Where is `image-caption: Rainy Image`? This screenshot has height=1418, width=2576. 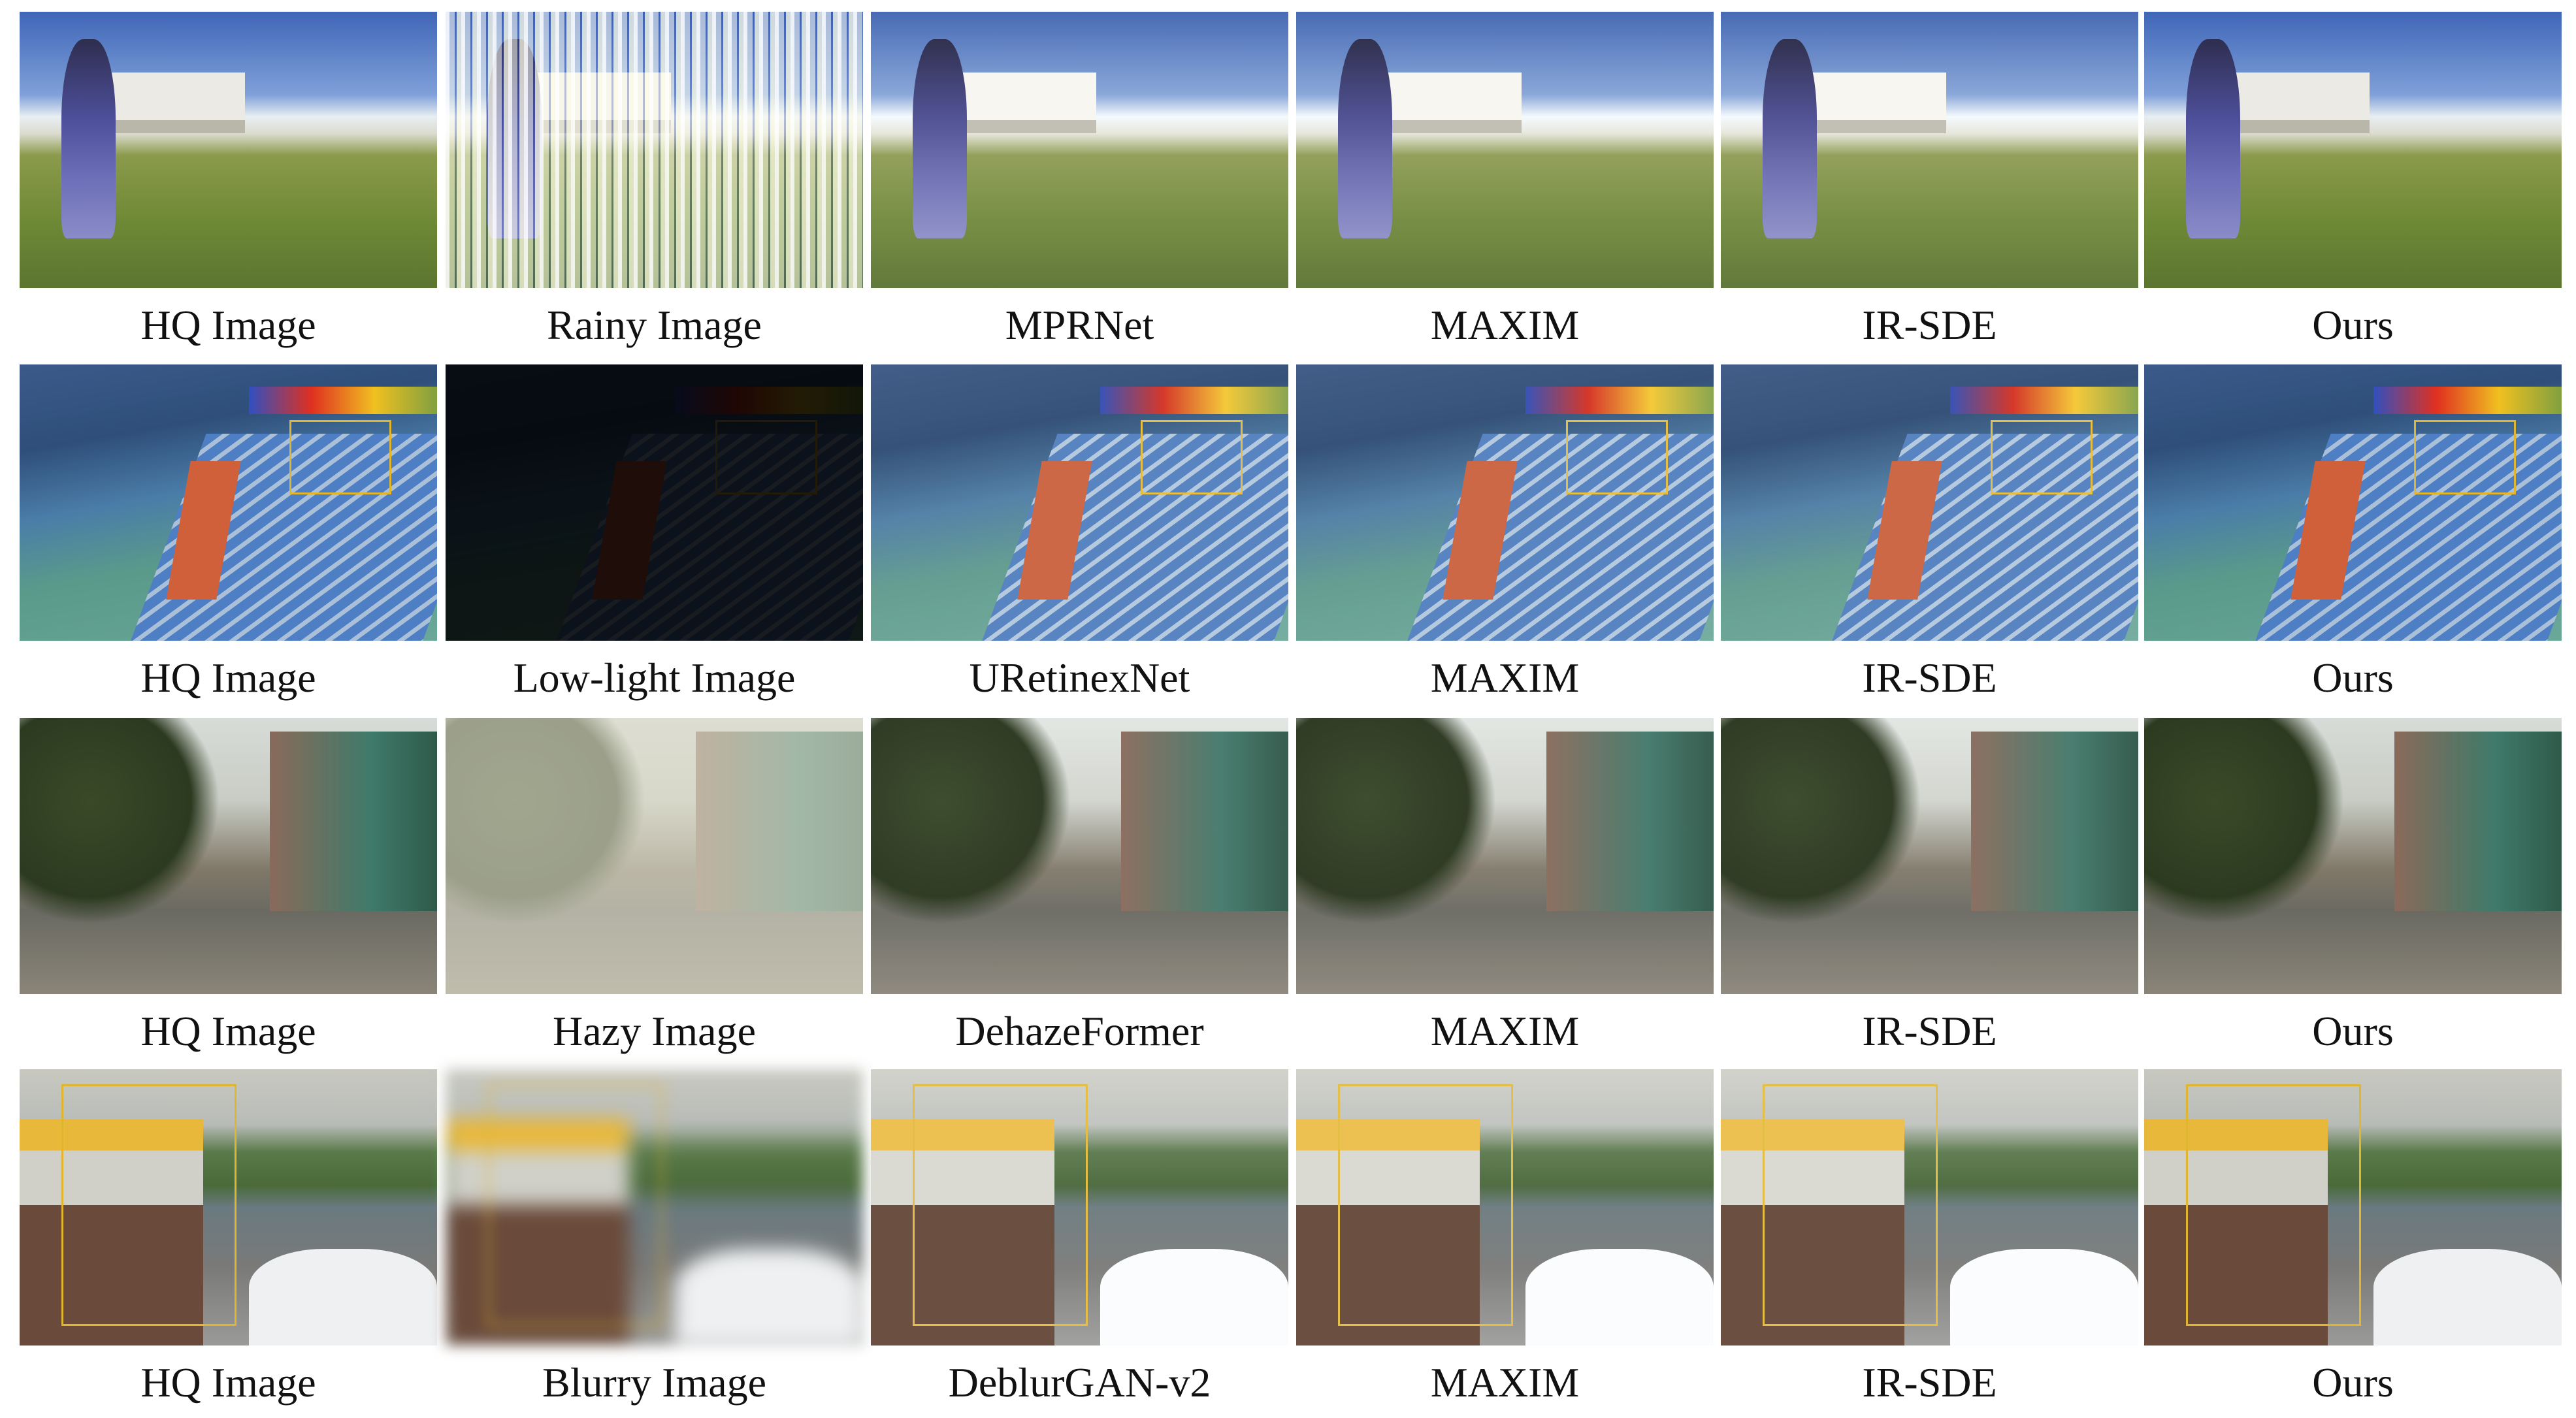 image-caption: Rainy Image is located at coordinates (654, 325).